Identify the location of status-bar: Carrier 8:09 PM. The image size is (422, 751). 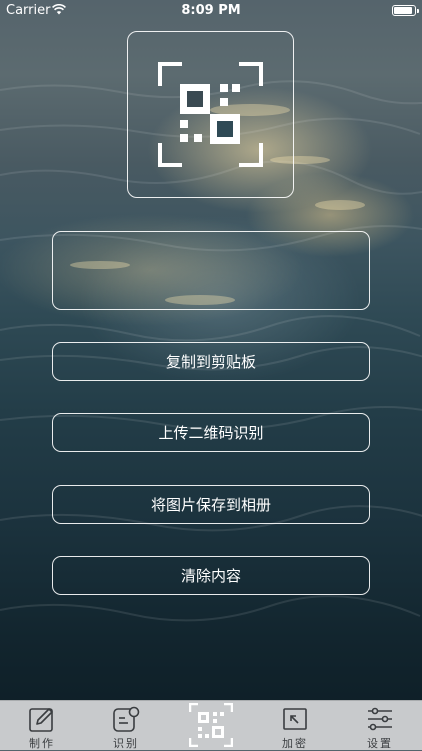
(211, 11).